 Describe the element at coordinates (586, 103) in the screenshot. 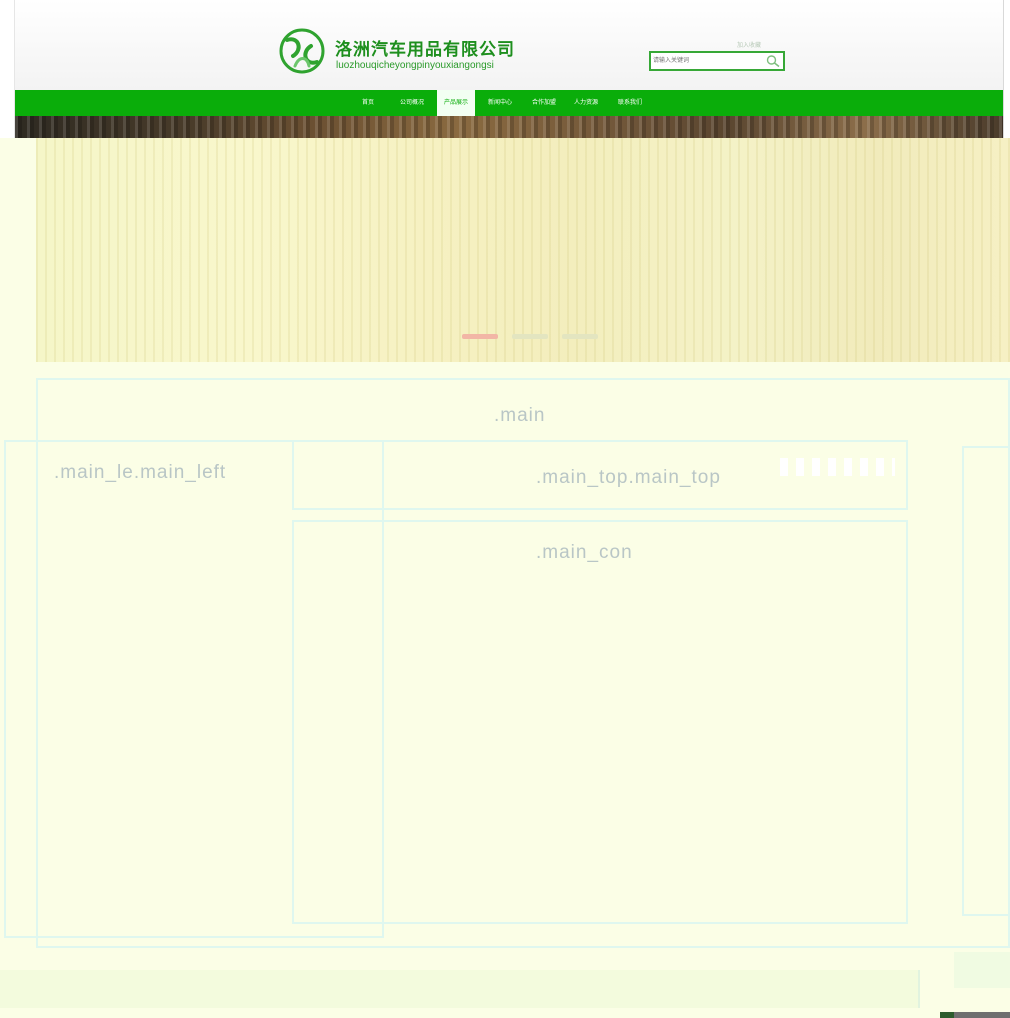

I see `nav-item-careers: 人力资源` at that location.